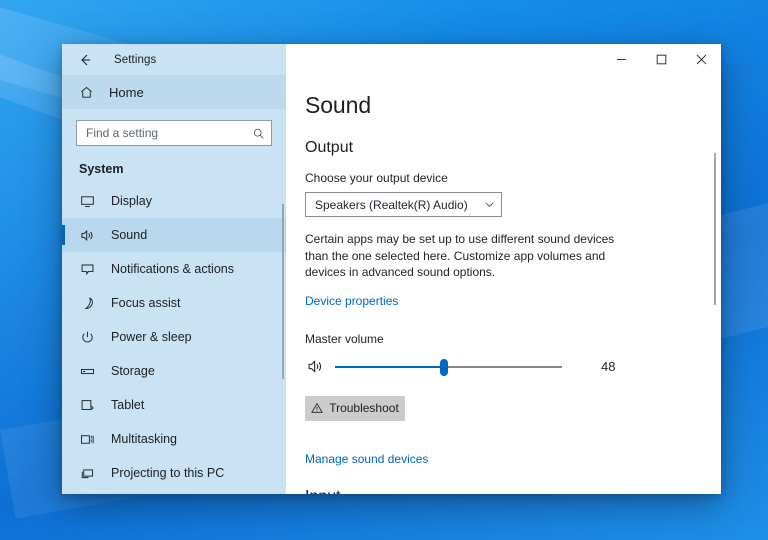  What do you see at coordinates (174, 59) in the screenshot?
I see `window-titlebar-left: Settings` at bounding box center [174, 59].